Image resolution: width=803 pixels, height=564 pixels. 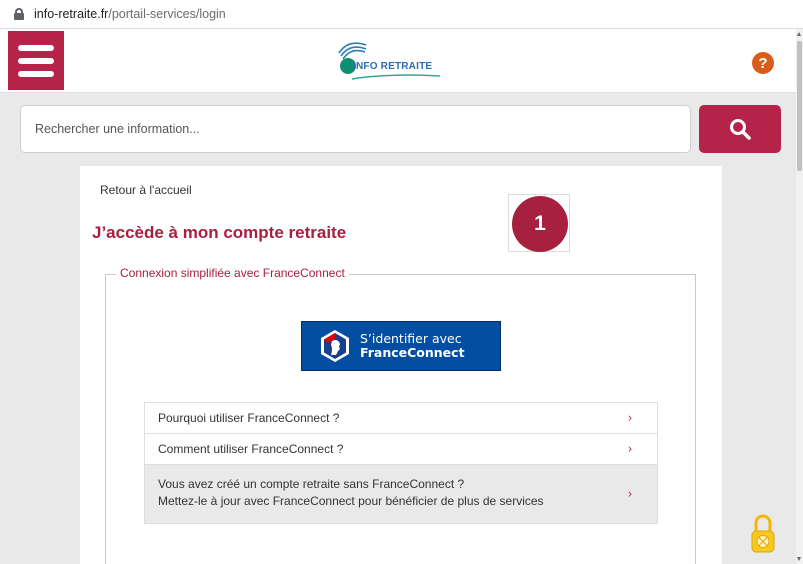 What do you see at coordinates (249, 418) in the screenshot?
I see `faq-item-label: Pourquoi utiliser FranceConnect ?` at bounding box center [249, 418].